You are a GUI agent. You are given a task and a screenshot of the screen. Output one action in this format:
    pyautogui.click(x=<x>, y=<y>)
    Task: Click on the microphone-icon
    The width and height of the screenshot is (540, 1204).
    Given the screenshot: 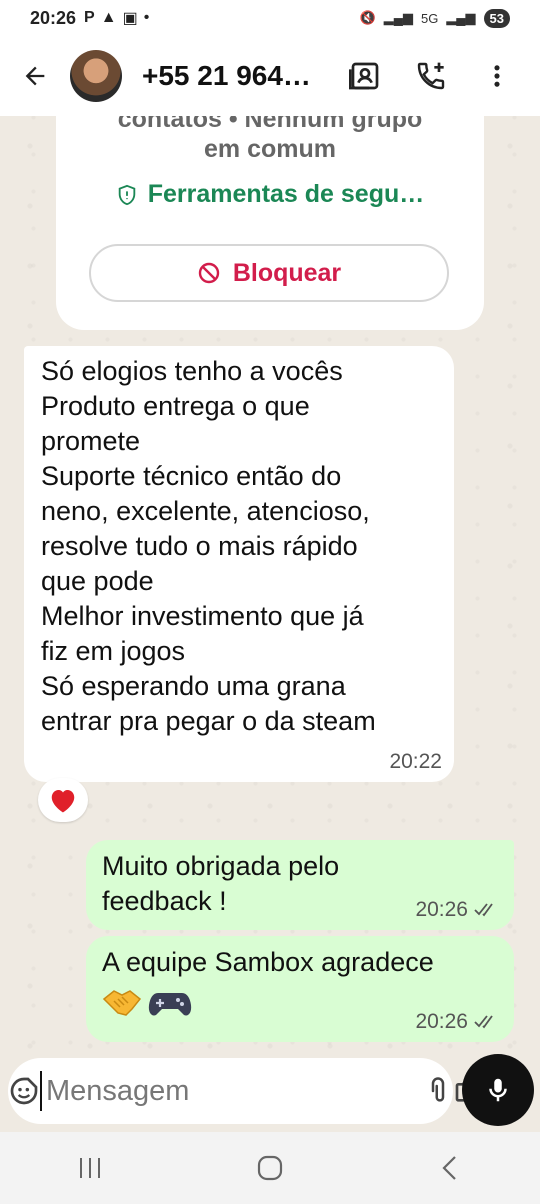 What is the action you would take?
    pyautogui.click(x=498, y=1090)
    